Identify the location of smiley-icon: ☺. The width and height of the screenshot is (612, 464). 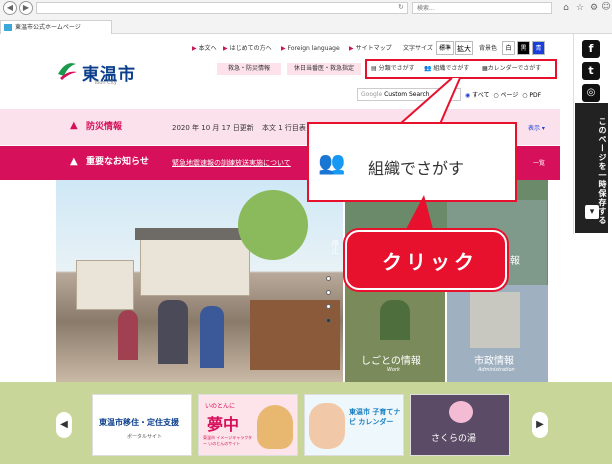
(606, 7).